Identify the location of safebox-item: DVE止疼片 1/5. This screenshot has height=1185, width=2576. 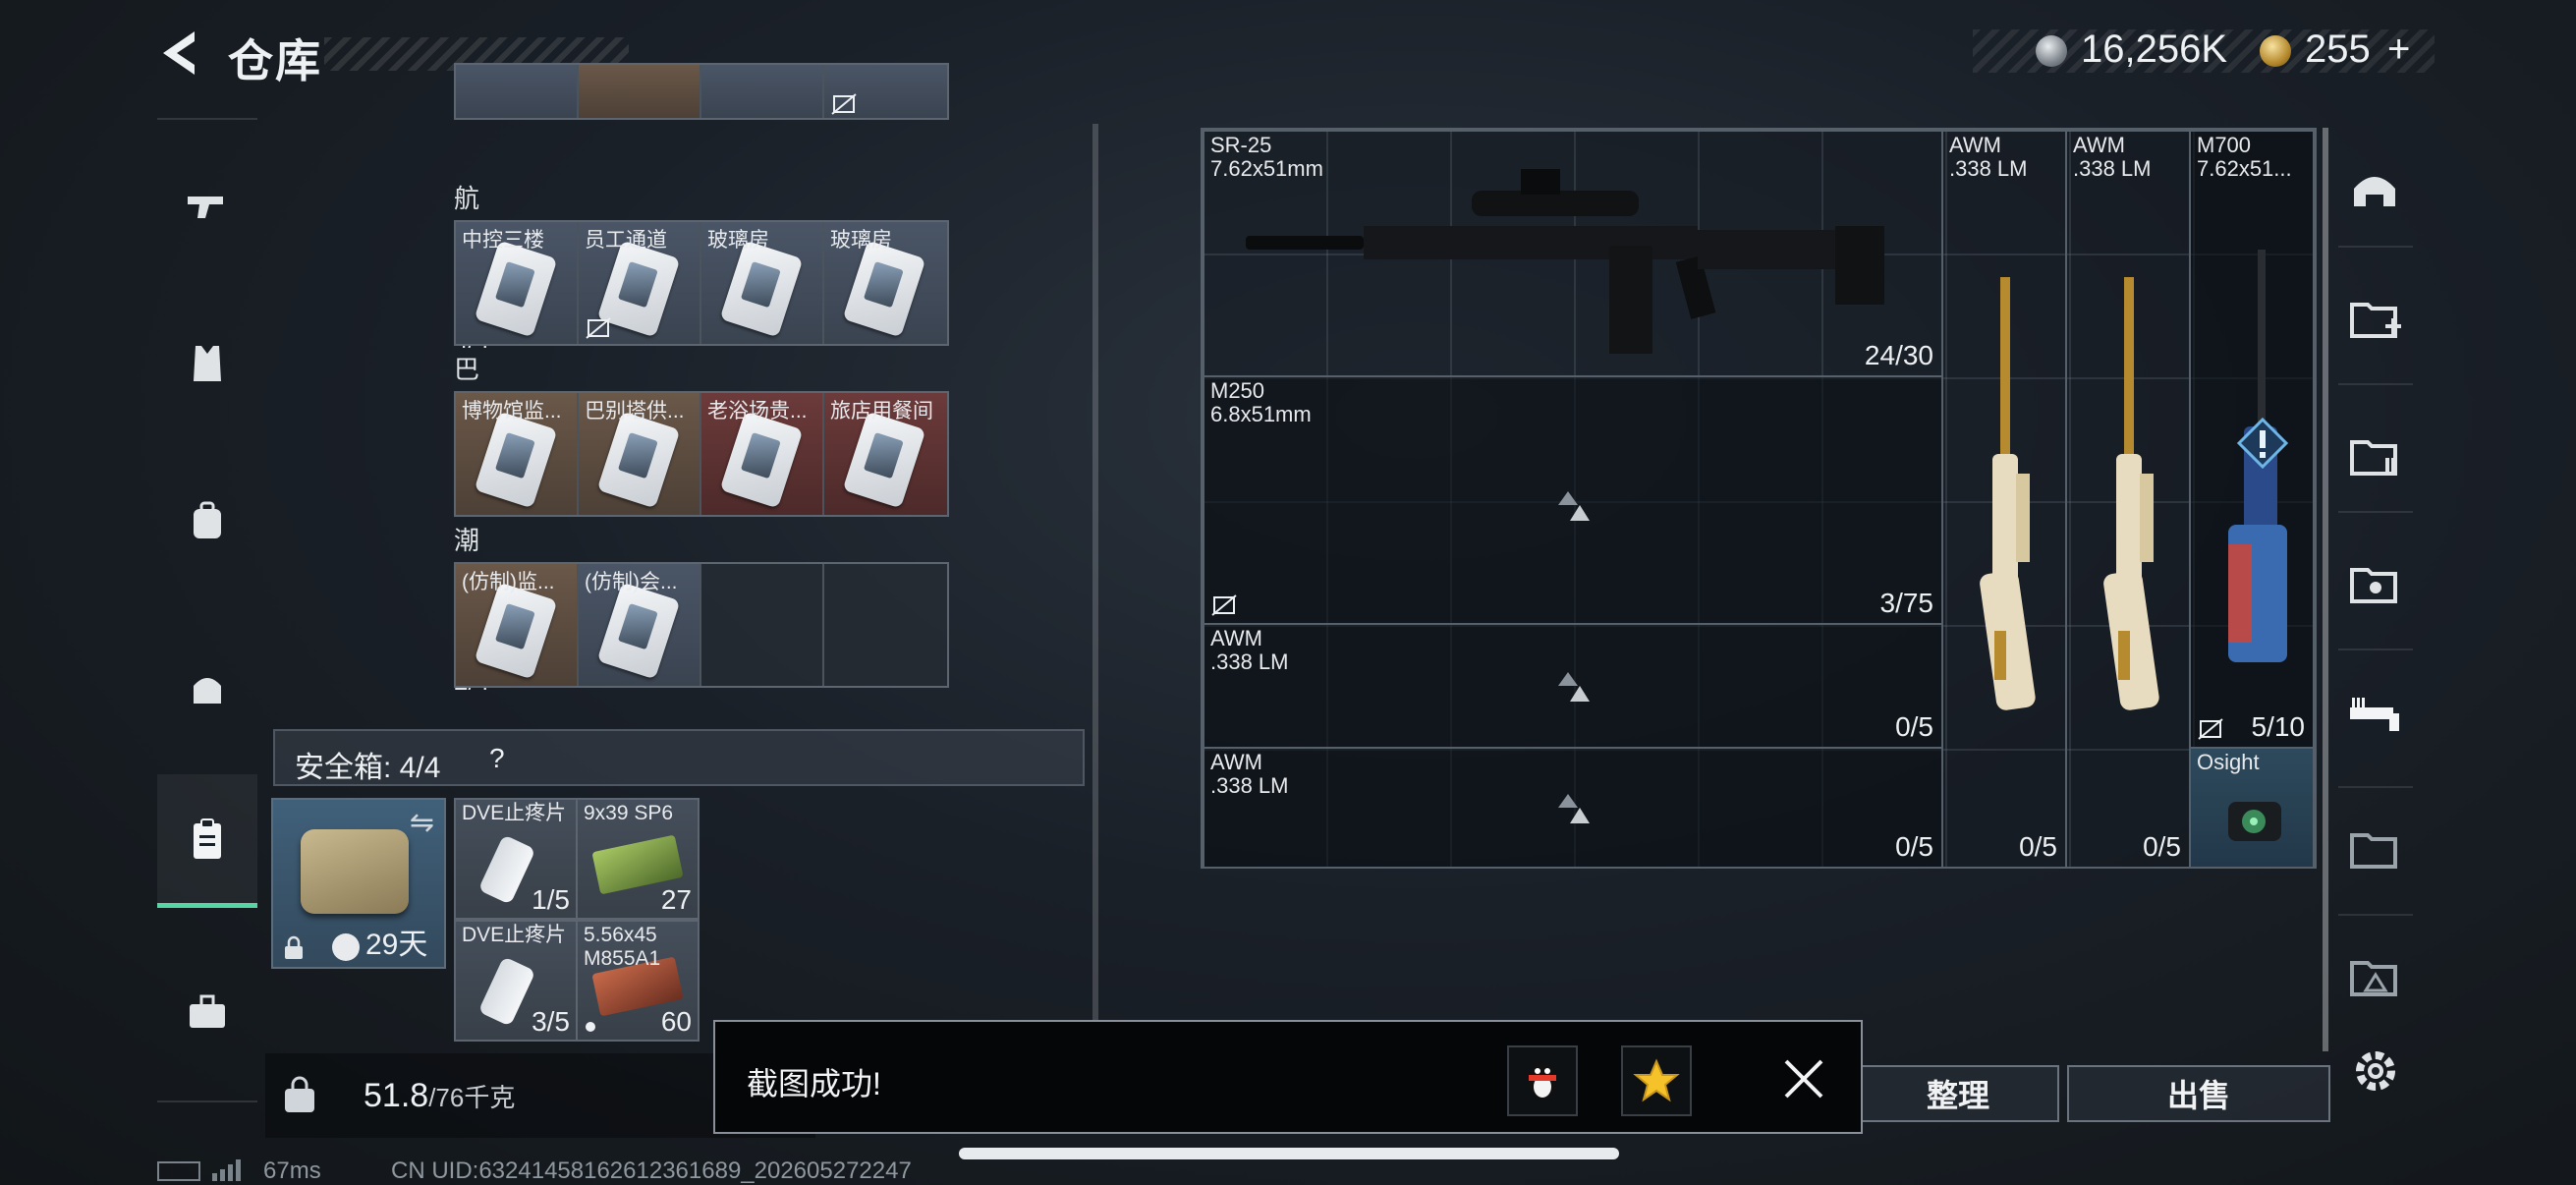
(516, 859).